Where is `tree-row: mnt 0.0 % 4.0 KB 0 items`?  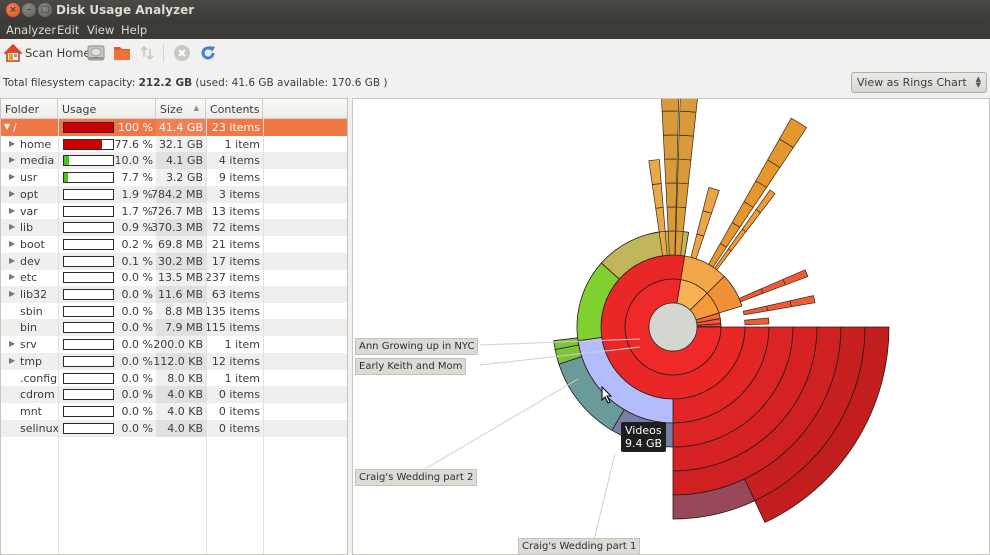
tree-row: mnt 0.0 % 4.0 KB 0 items is located at coordinates (174, 411).